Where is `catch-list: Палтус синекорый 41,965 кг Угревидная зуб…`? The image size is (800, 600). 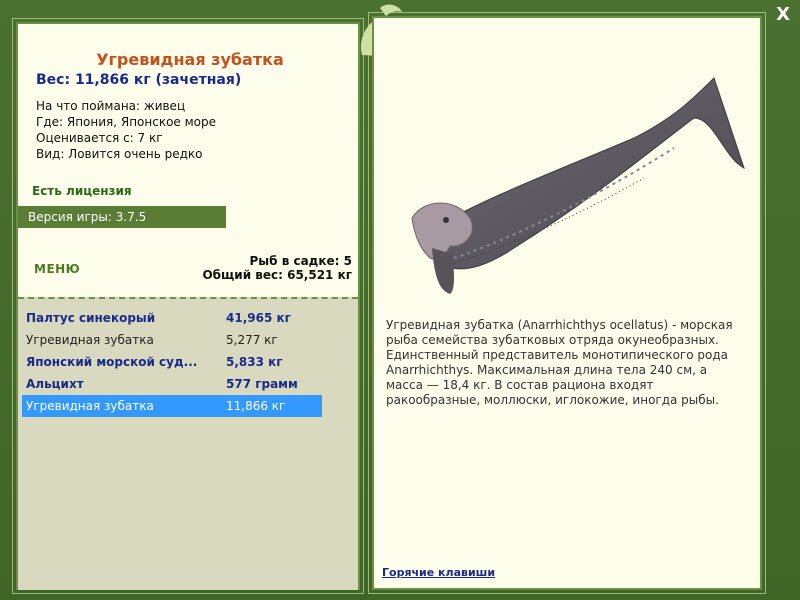
catch-list: Палтус синекорый 41,965 кг Угревидная зуб… is located at coordinates (172, 362).